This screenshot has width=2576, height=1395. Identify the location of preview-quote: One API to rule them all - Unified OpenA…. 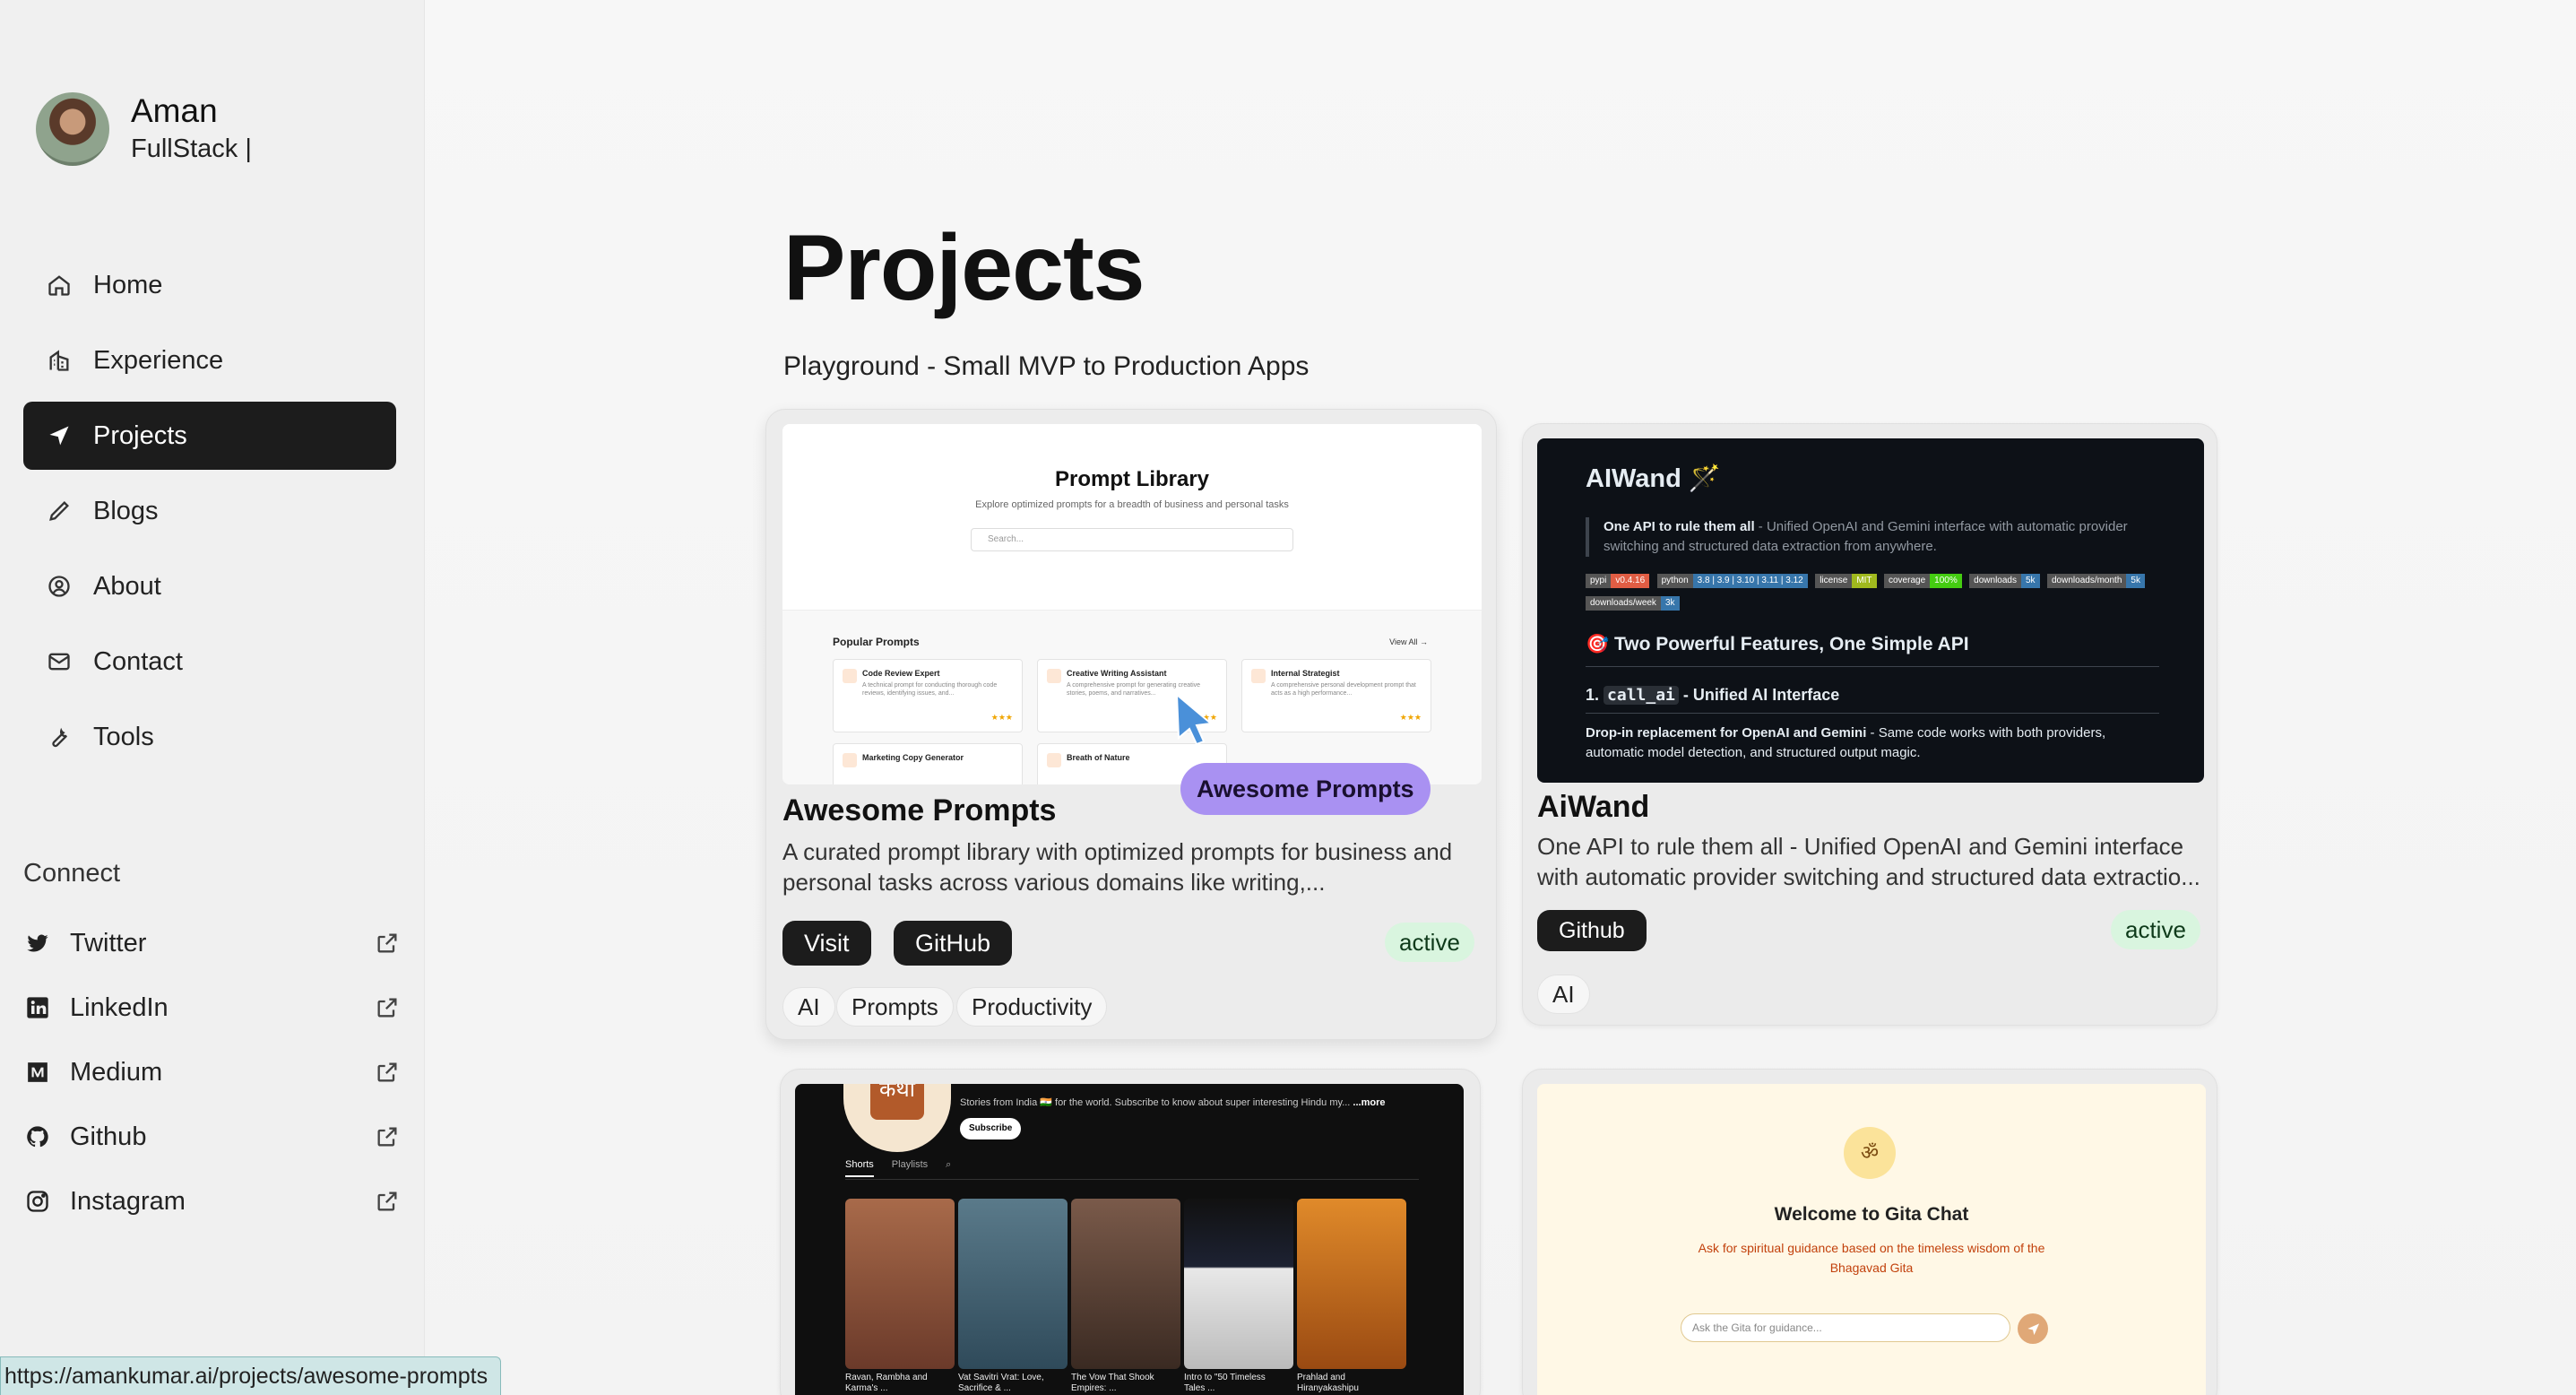
(1872, 537).